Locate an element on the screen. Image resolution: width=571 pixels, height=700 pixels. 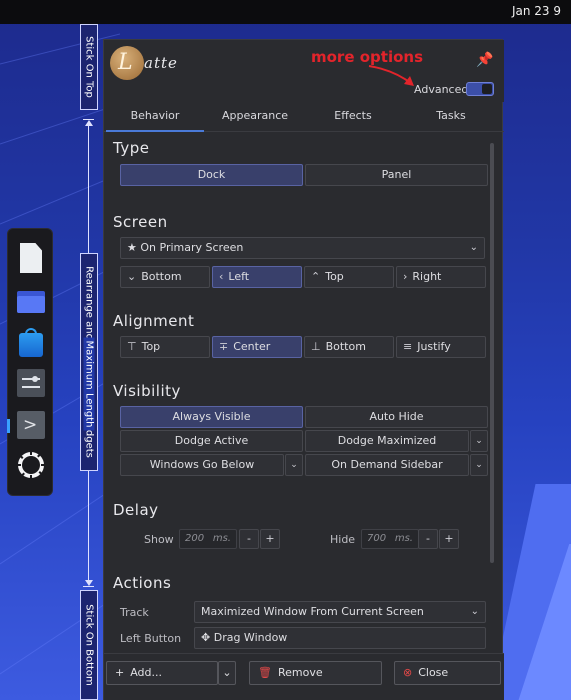
close-icon: ⊗ is located at coordinates (408, 672).